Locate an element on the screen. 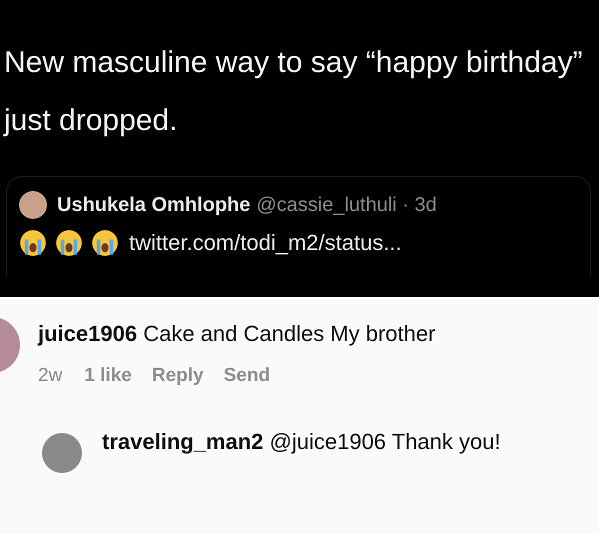 This screenshot has height=534, width=599. action-link: Reply is located at coordinates (178, 376).